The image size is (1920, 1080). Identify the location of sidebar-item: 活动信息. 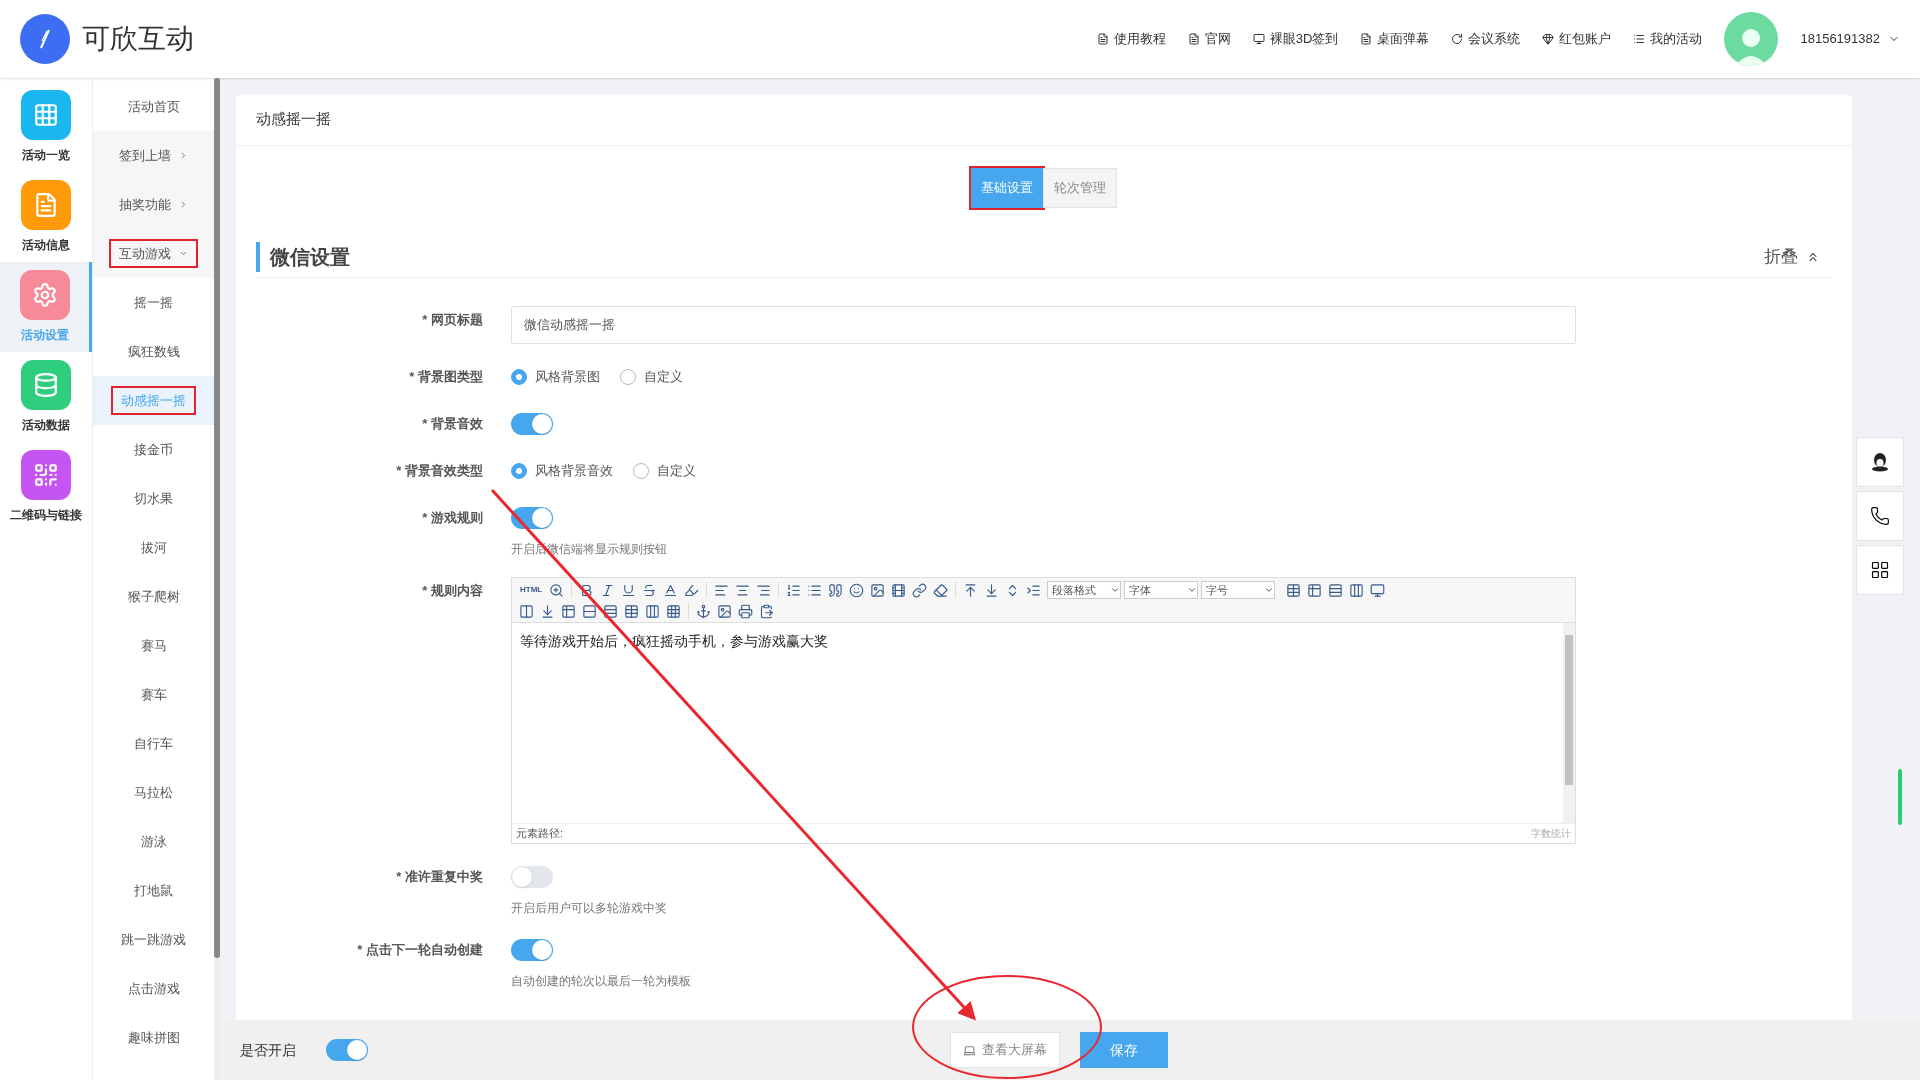
(46, 217).